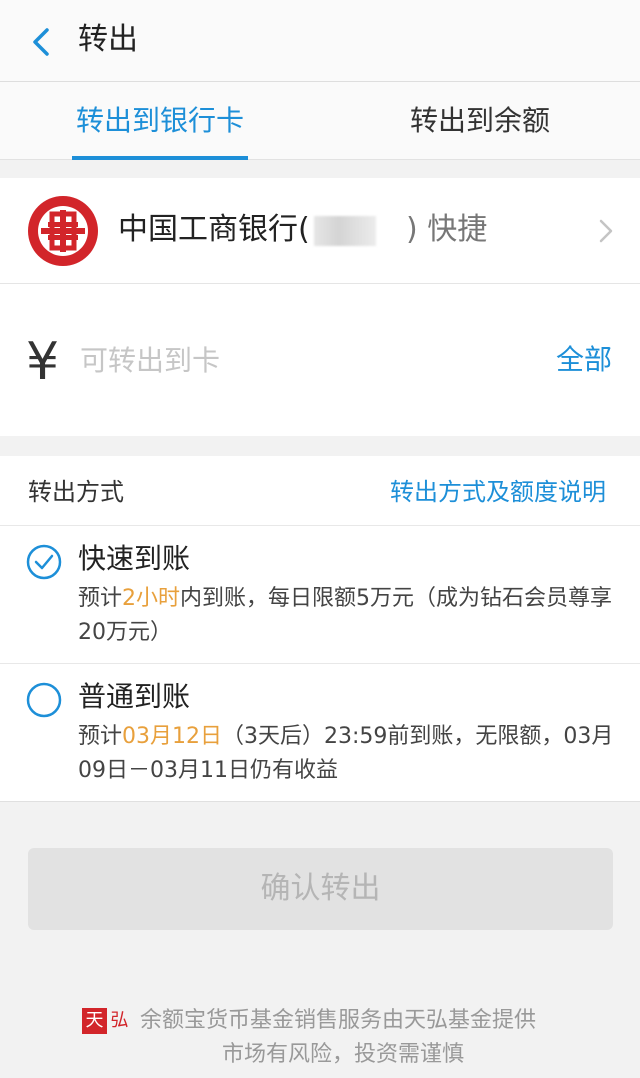  I want to click on method-help-link: 转出方式及额度说明, so click(498, 492).